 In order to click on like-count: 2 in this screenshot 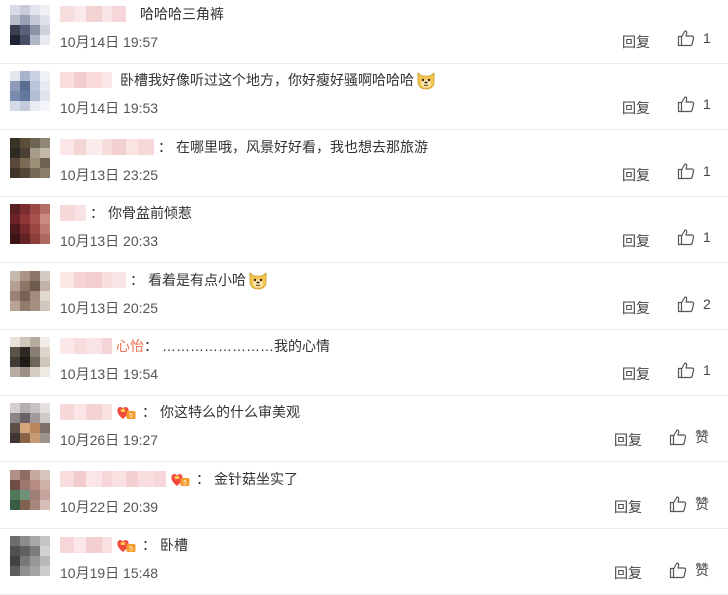, I will do `click(707, 303)`.